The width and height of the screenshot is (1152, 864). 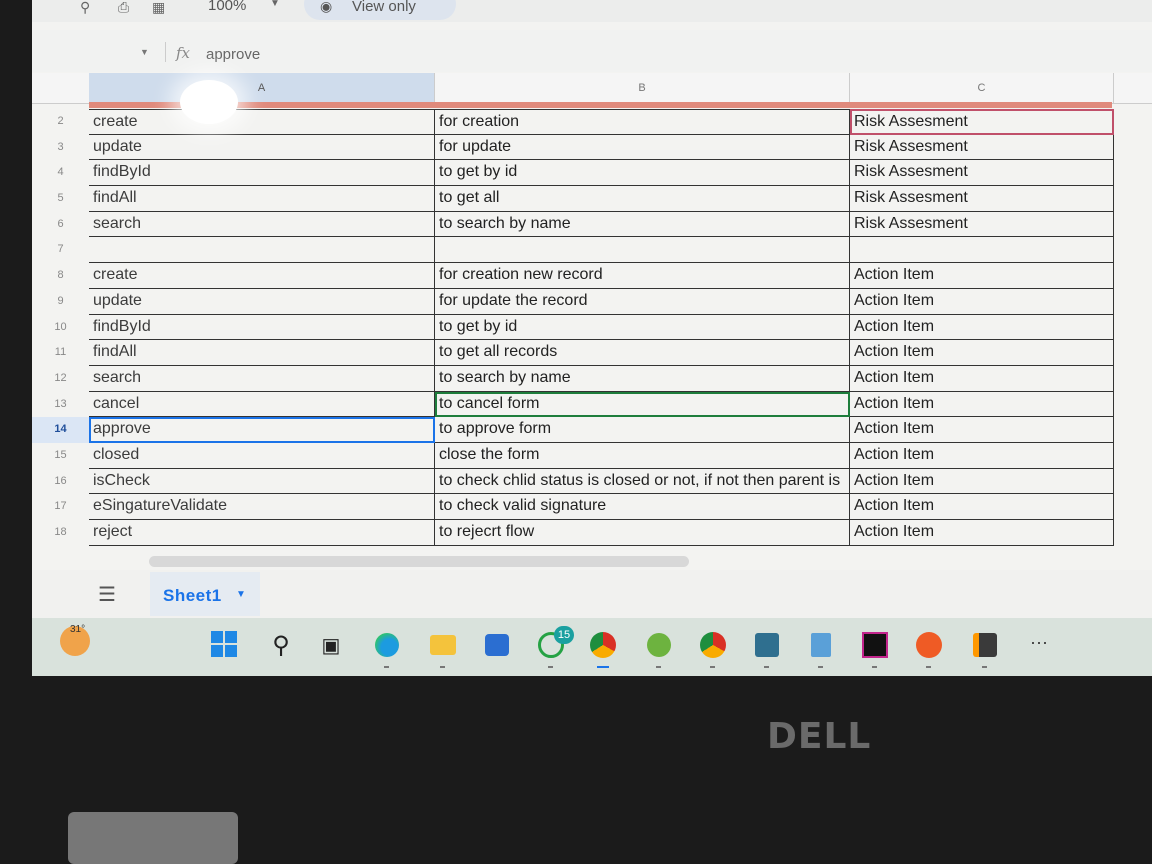 I want to click on more-icon: ···, so click(x=1039, y=642).